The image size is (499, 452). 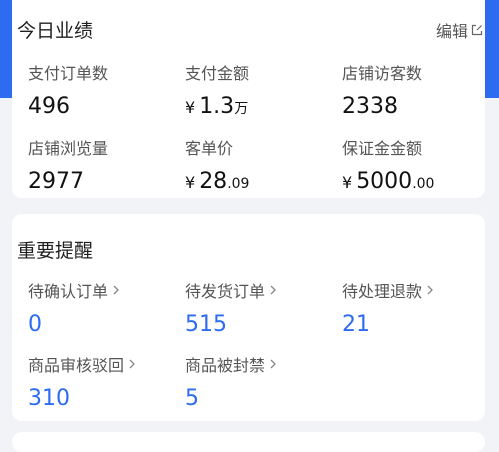 What do you see at coordinates (225, 365) in the screenshot?
I see `alert-label: 商品被封禁` at bounding box center [225, 365].